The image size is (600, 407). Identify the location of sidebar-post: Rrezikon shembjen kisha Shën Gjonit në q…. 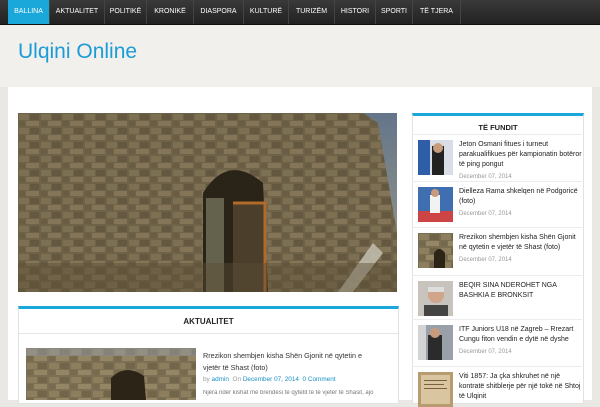
(500, 253).